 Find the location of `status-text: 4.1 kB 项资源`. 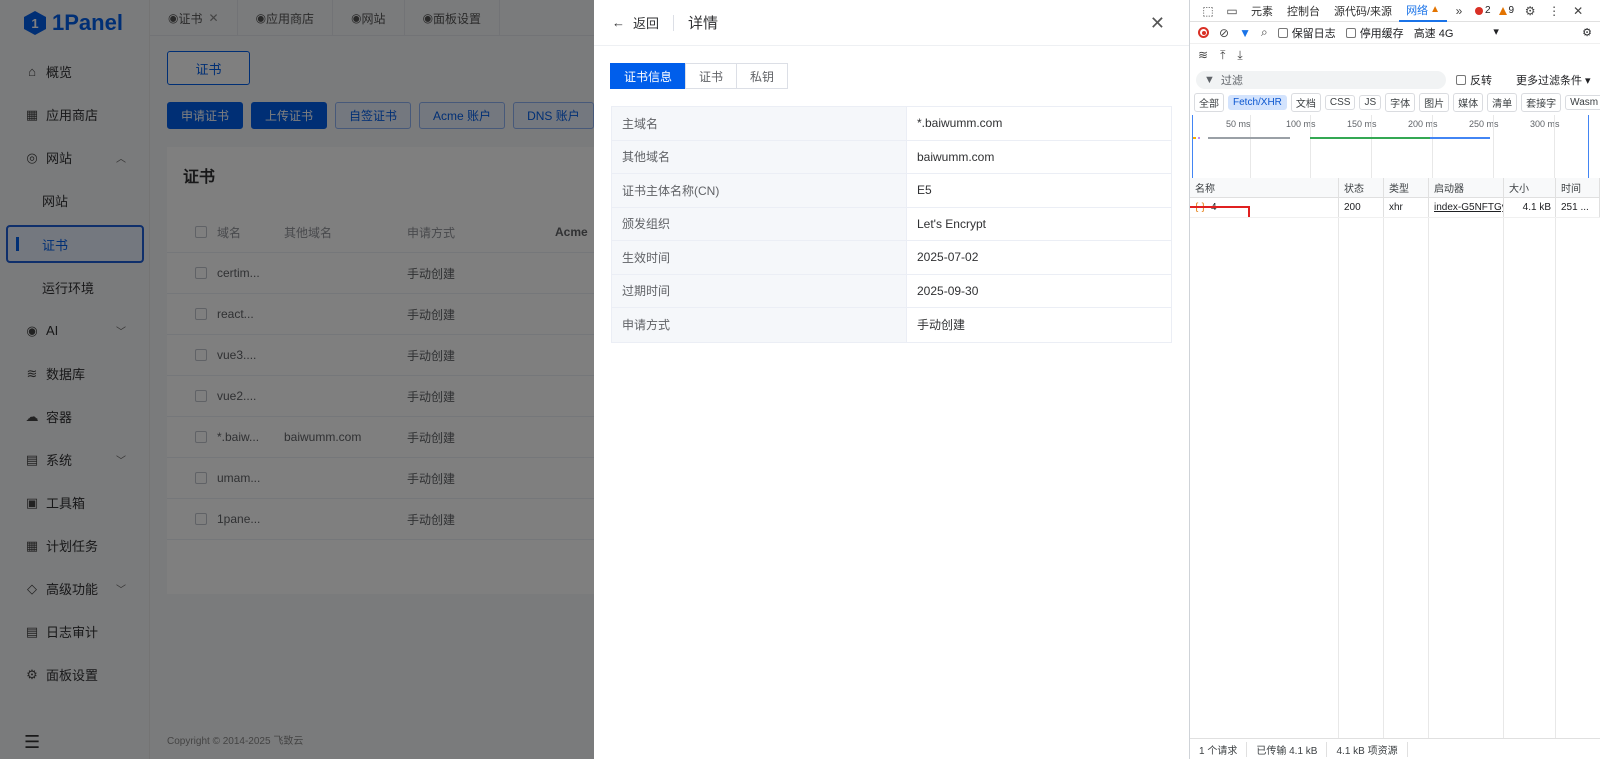

status-text: 4.1 kB 项资源 is located at coordinates (1367, 749).